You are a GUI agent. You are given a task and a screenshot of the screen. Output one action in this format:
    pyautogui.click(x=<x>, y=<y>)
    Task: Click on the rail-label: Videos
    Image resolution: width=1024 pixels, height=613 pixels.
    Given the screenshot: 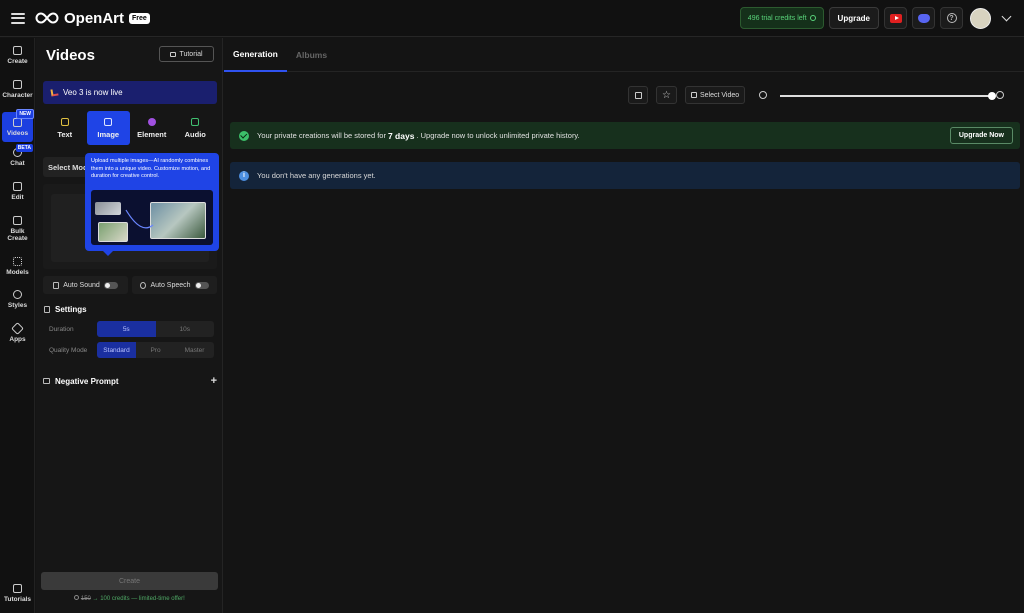 What is the action you would take?
    pyautogui.click(x=17, y=133)
    